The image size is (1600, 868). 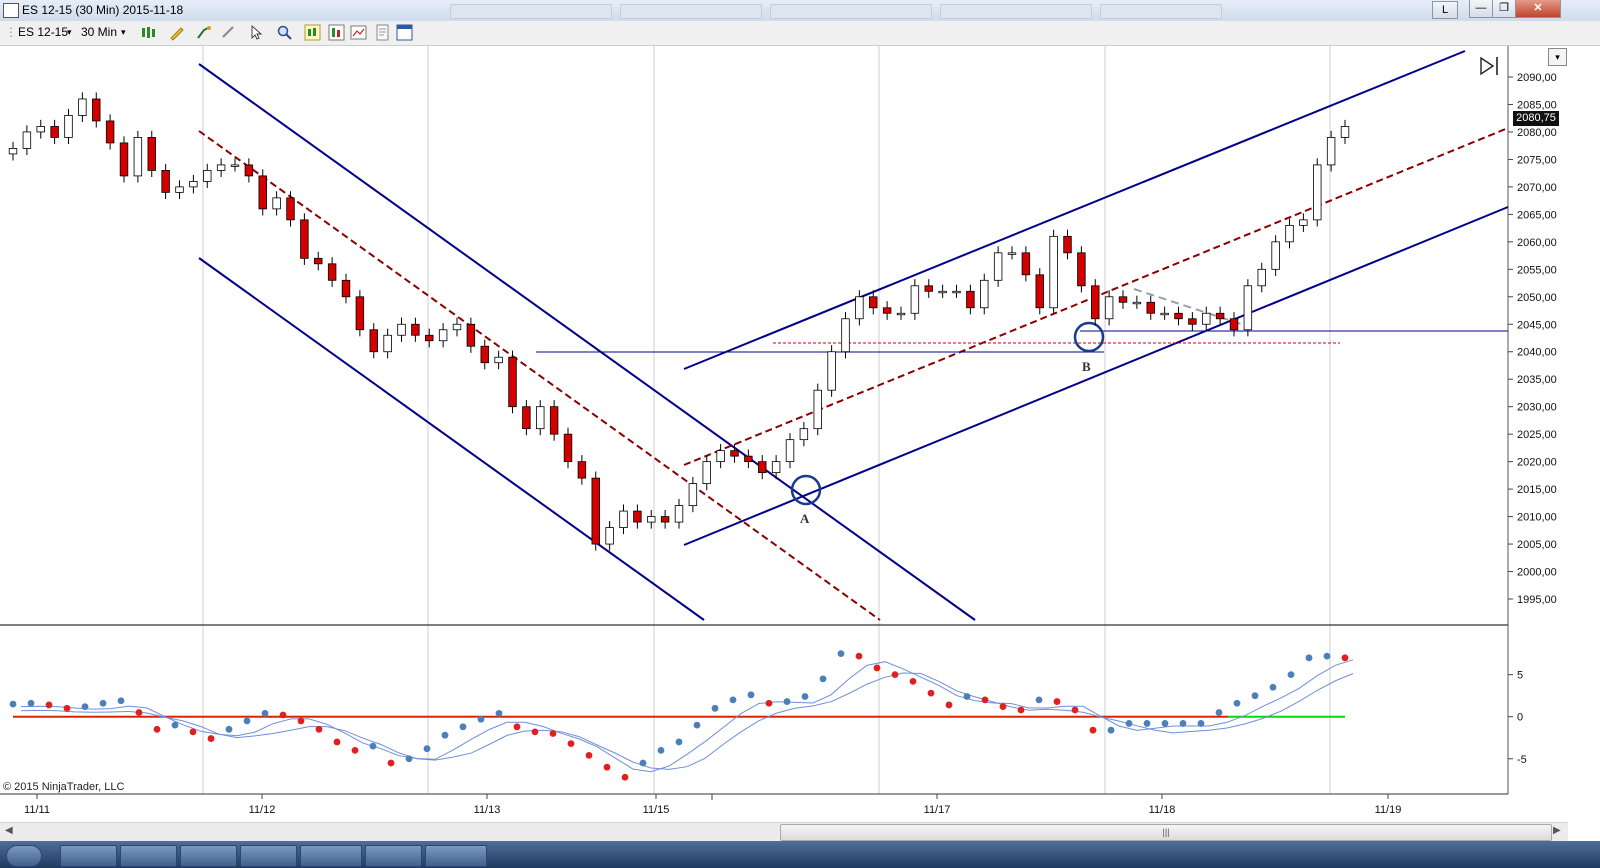 What do you see at coordinates (1537, 78) in the screenshot?
I see `price-tick-label: 2090,00` at bounding box center [1537, 78].